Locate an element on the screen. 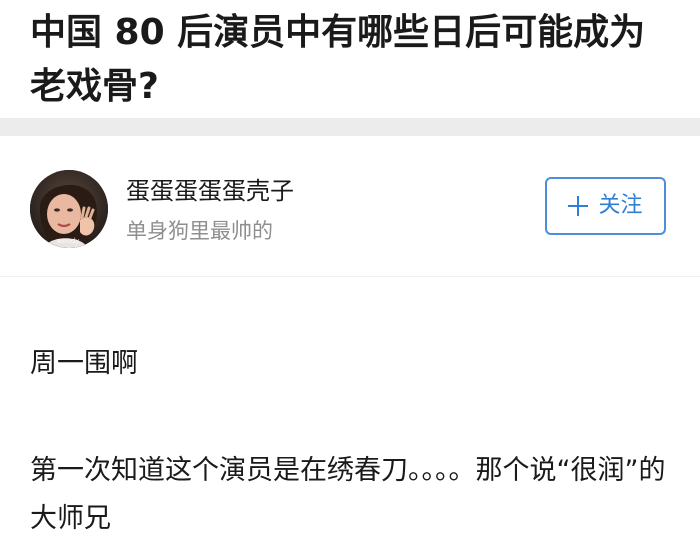 The width and height of the screenshot is (700, 557). avatar-image: woody is located at coordinates (69, 209).